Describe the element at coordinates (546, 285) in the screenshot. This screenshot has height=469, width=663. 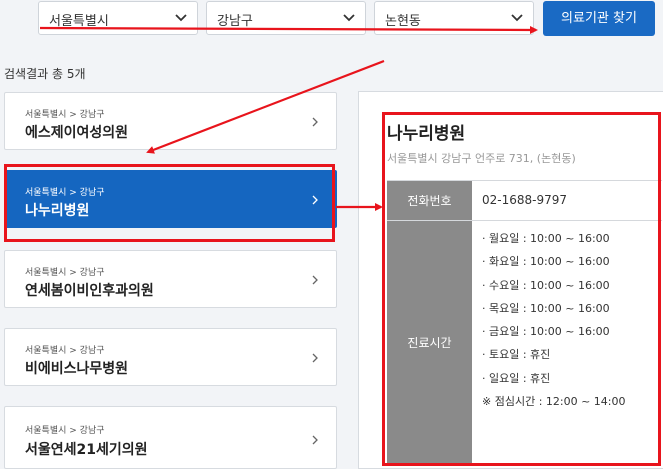
I see `hours-item: · 수요일 : 10:00 ~ 16:00` at that location.